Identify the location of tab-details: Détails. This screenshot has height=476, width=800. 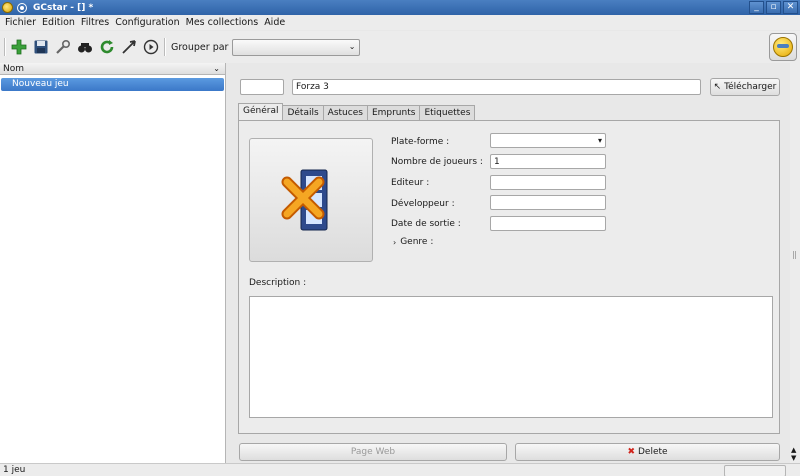
(303, 112).